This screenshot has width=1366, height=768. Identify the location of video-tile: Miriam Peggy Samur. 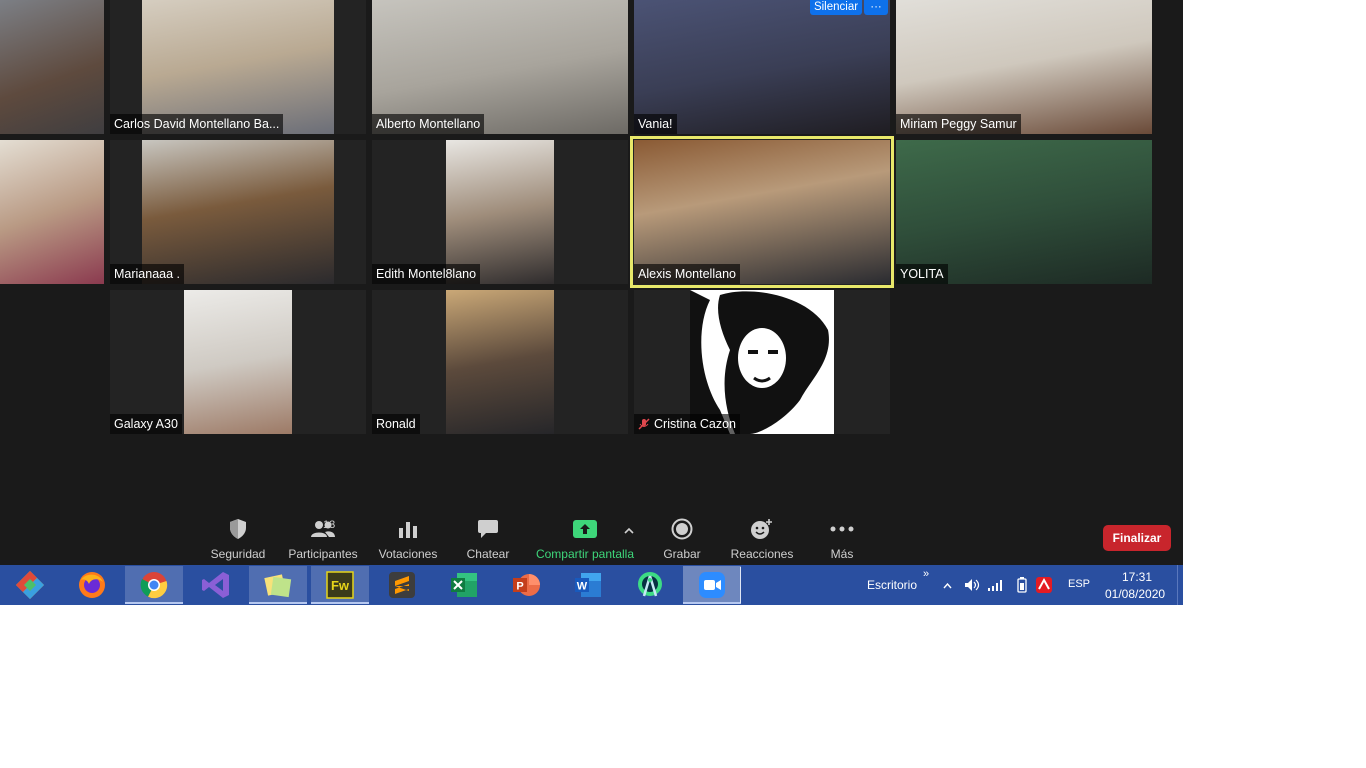
(1024, 67).